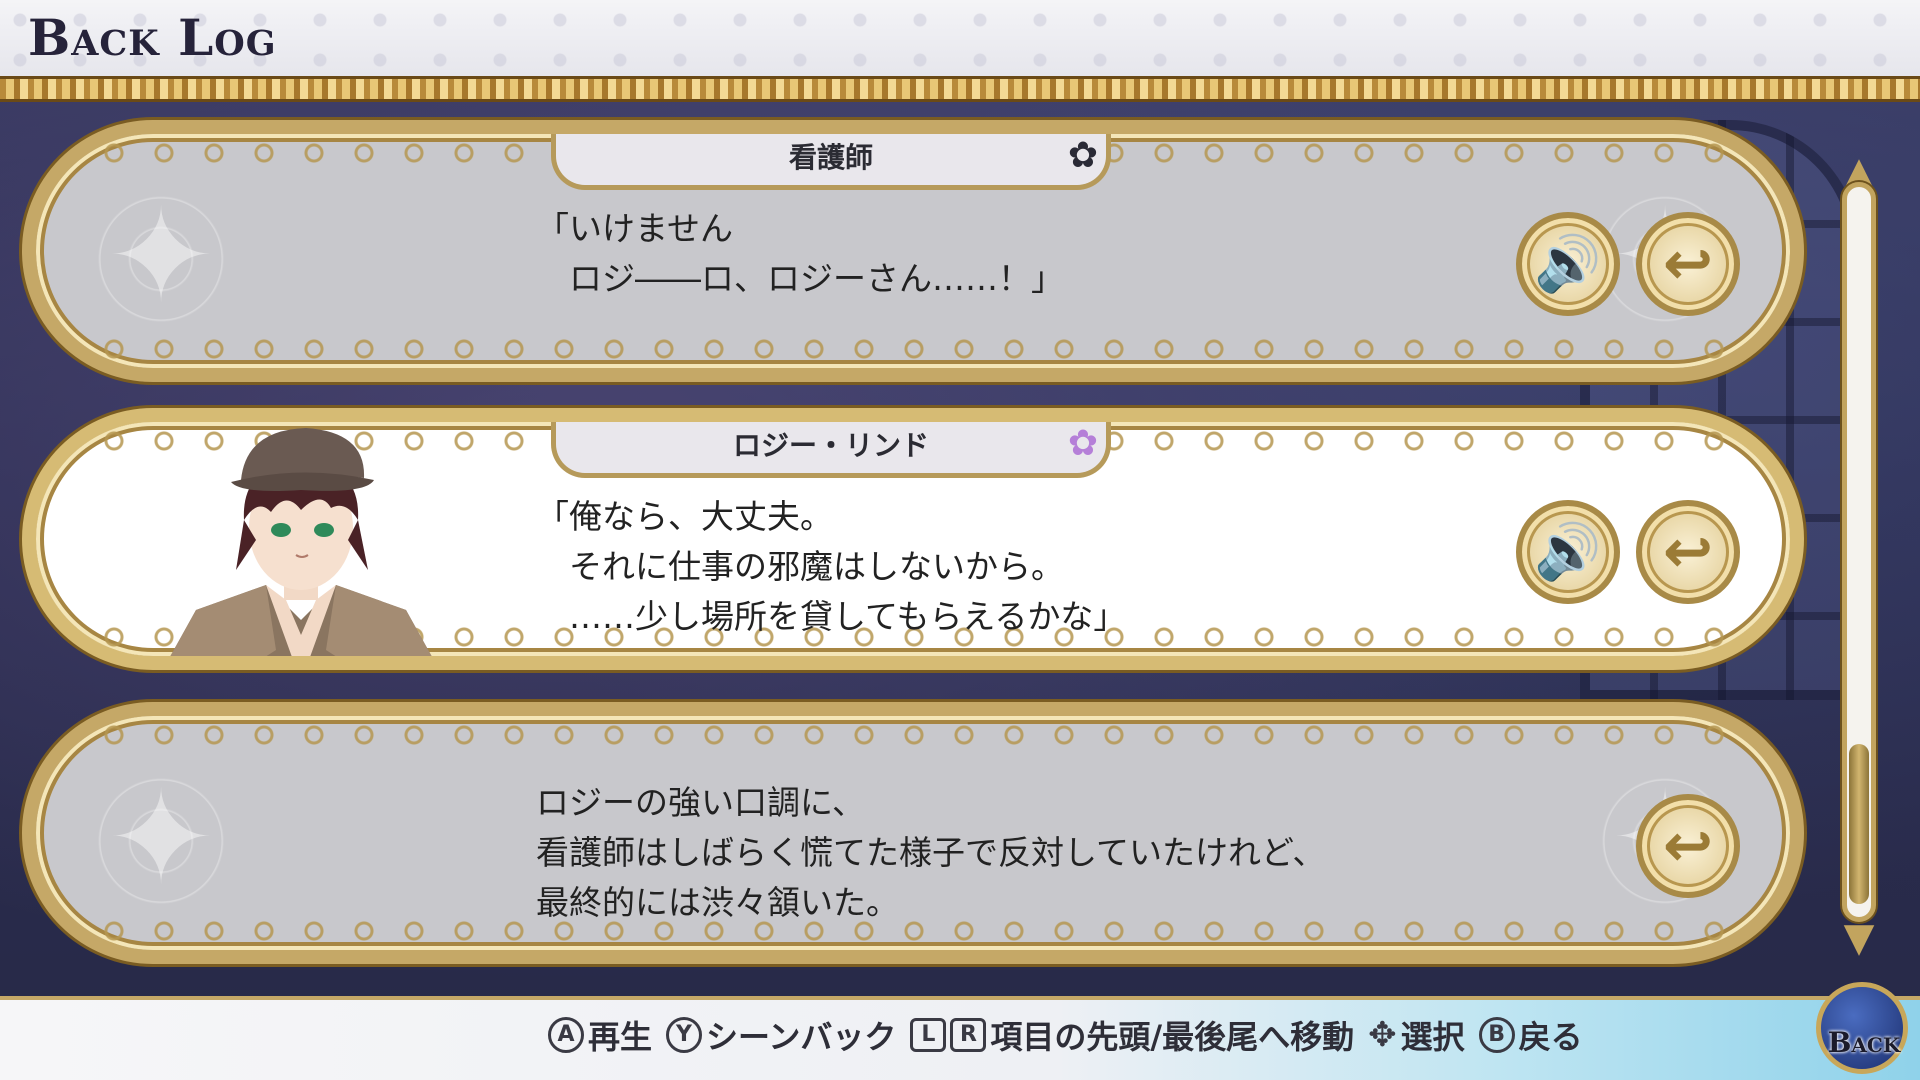 The image size is (1920, 1080). I want to click on hint-label: シーンバック, so click(801, 1037).